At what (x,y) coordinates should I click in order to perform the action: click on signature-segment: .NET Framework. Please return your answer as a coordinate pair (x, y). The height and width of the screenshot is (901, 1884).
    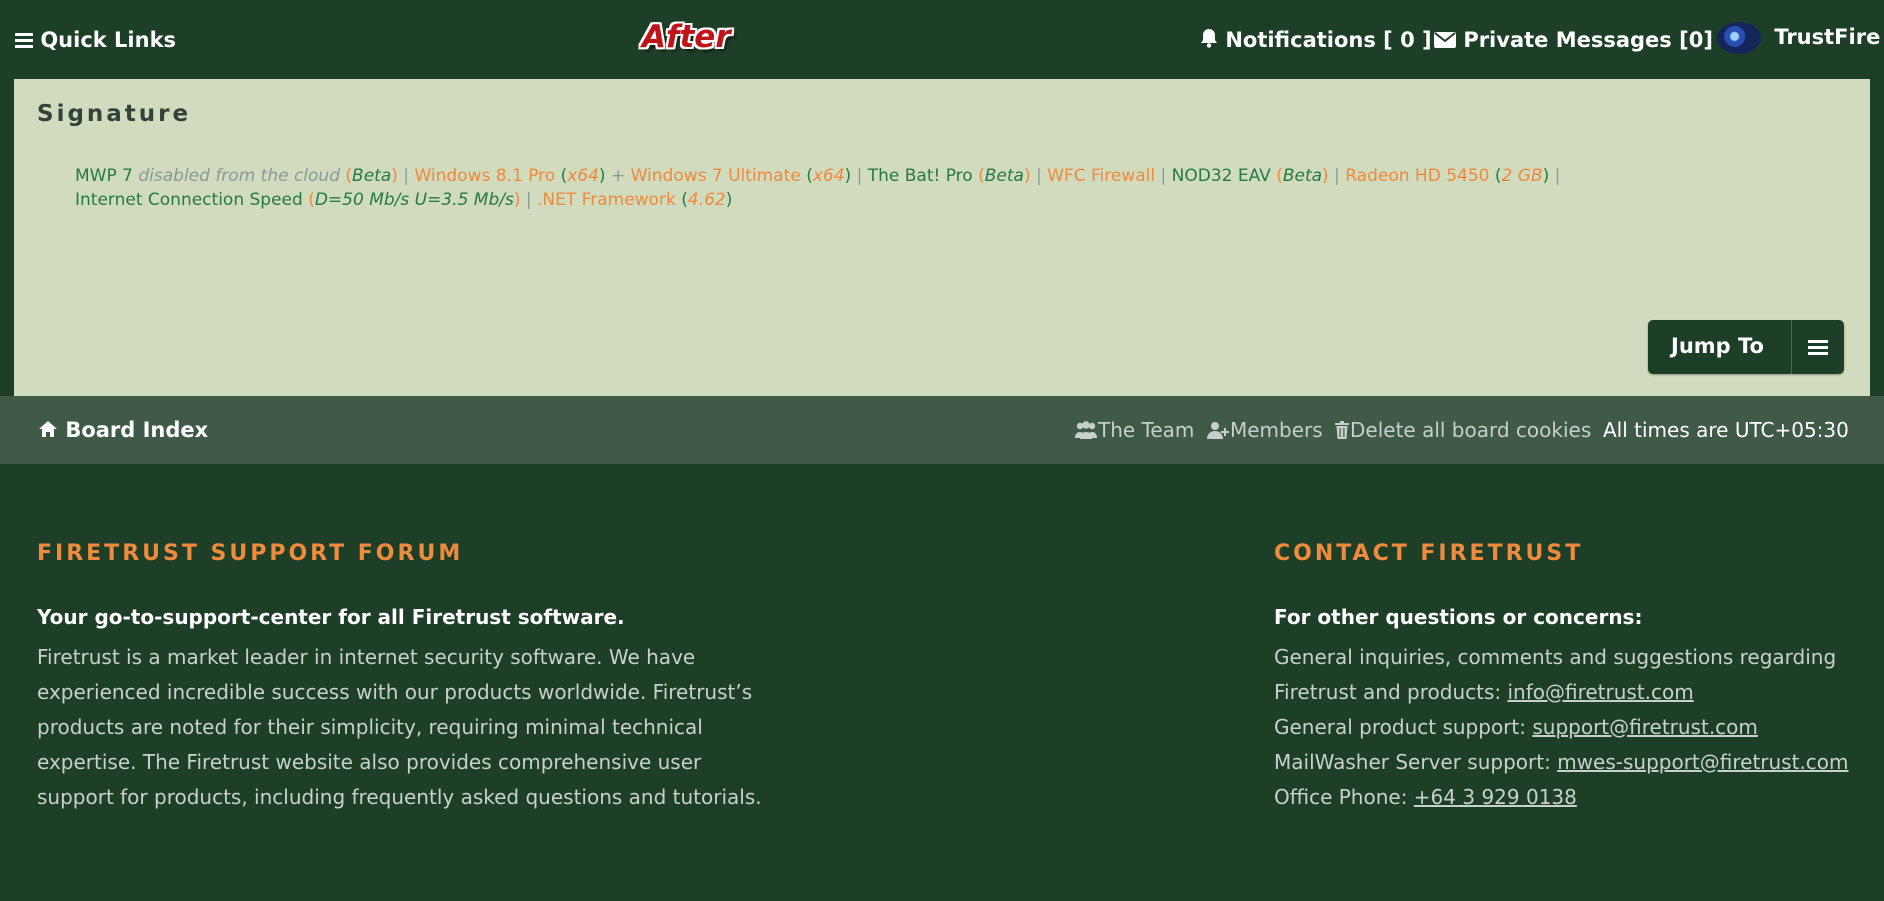
    Looking at the image, I should click on (609, 200).